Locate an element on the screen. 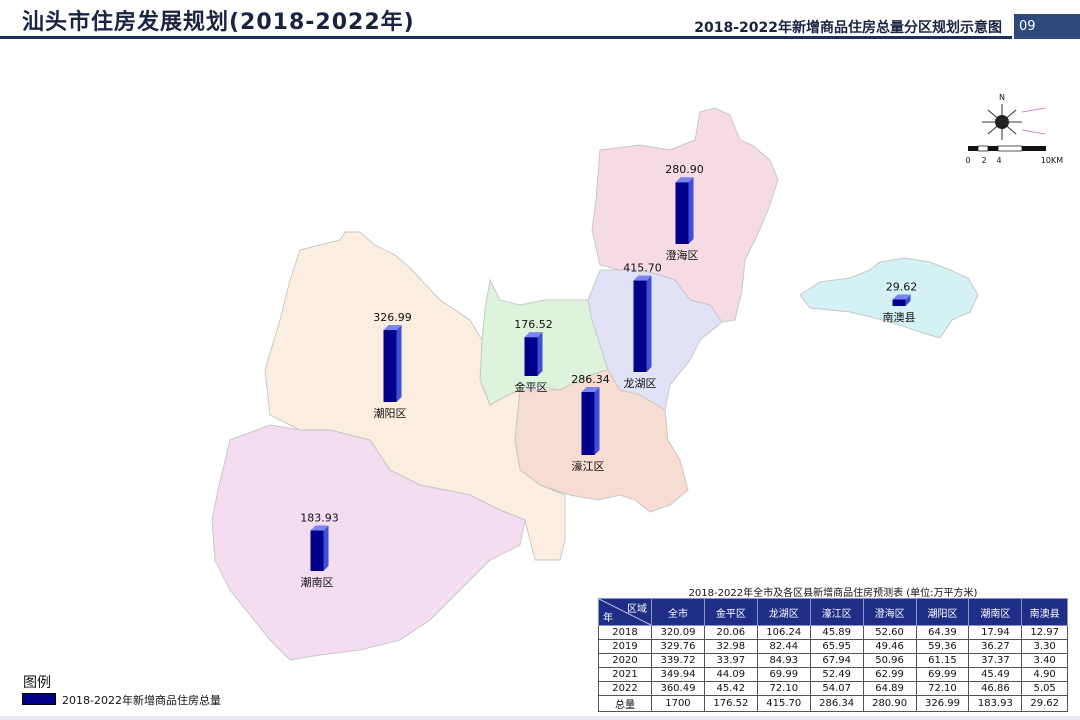  district-label-longhu: 龙湖区 is located at coordinates (640, 383).